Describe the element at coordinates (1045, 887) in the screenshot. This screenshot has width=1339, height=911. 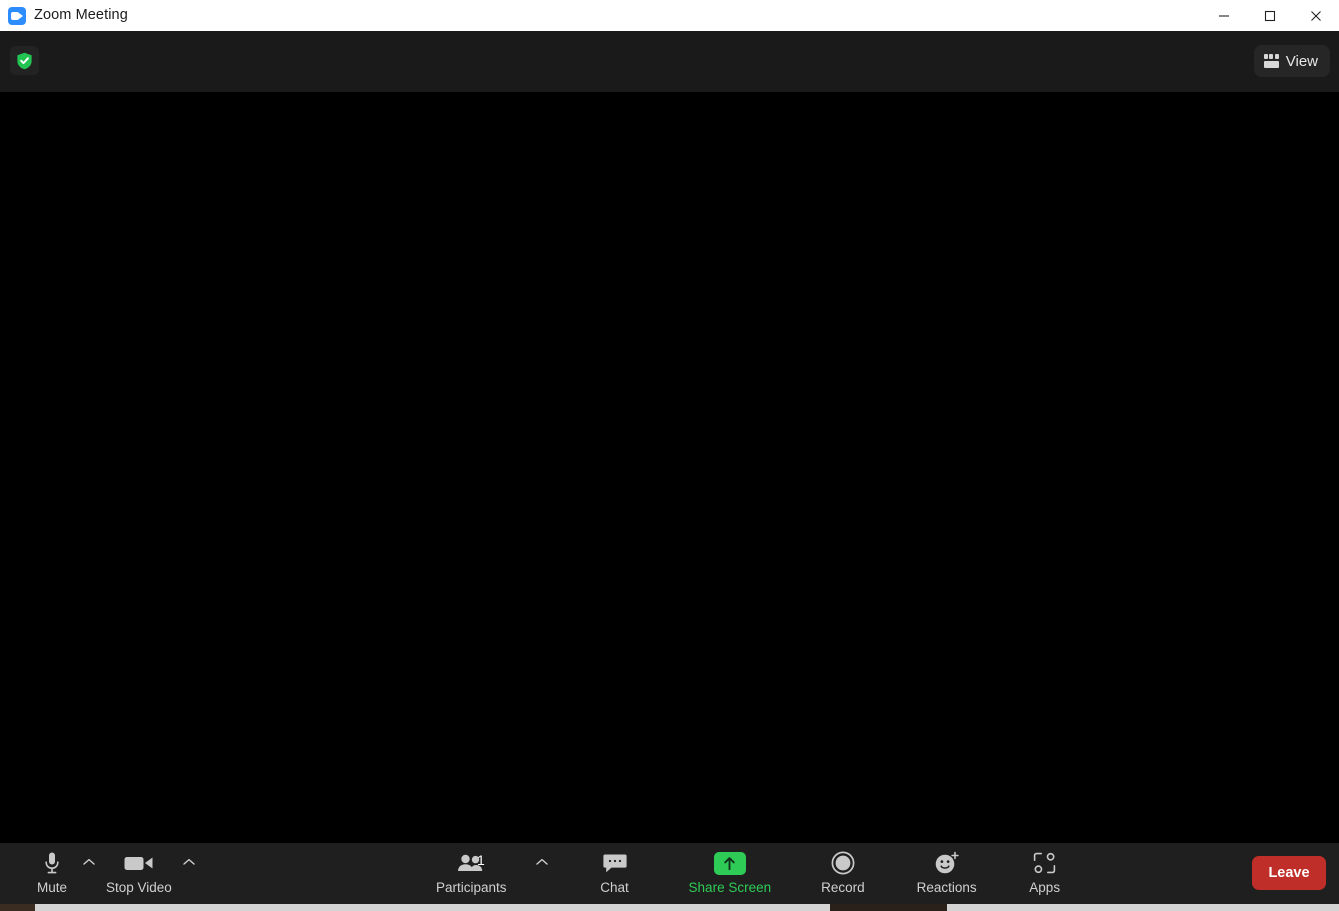
I see `apps-button-label: Apps` at that location.